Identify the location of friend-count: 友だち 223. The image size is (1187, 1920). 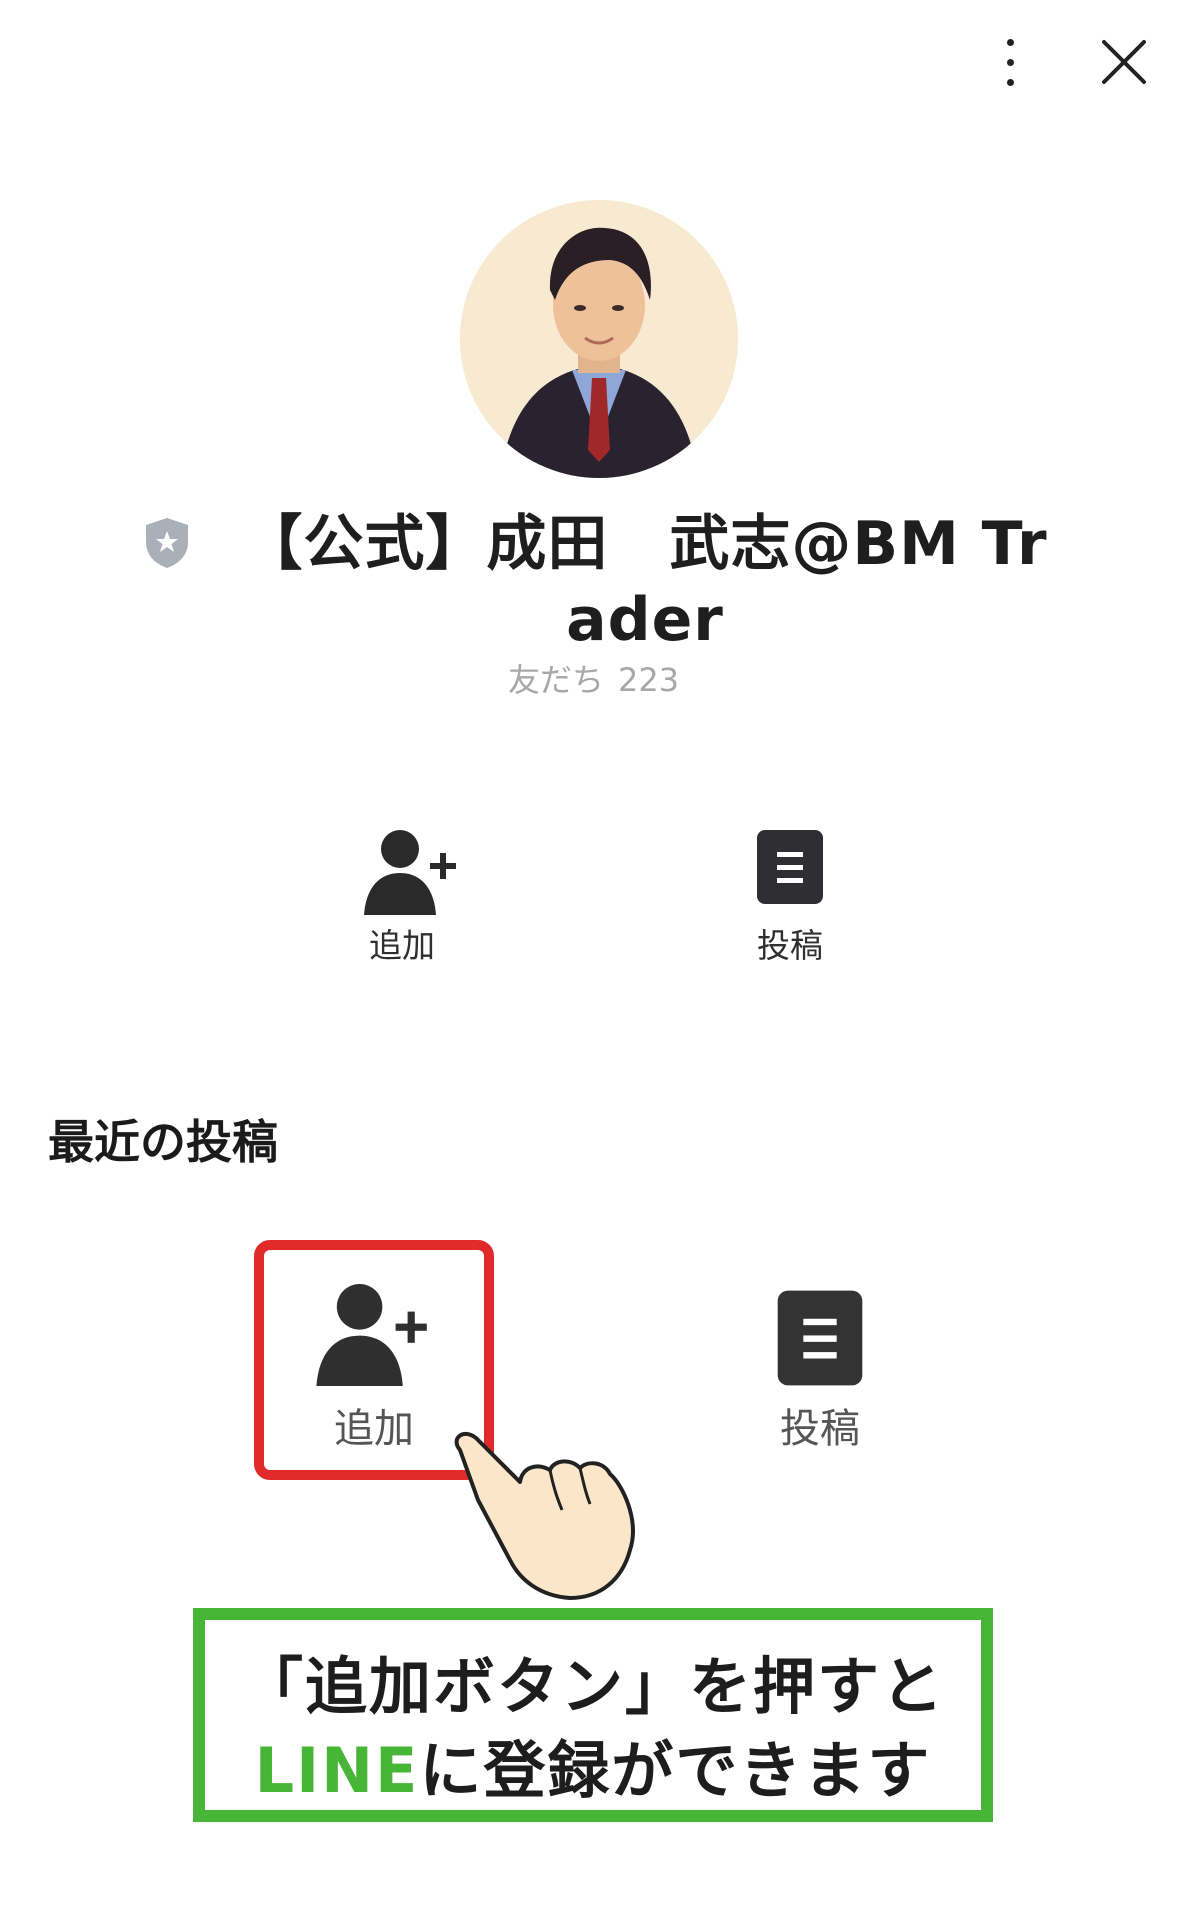
(593, 678).